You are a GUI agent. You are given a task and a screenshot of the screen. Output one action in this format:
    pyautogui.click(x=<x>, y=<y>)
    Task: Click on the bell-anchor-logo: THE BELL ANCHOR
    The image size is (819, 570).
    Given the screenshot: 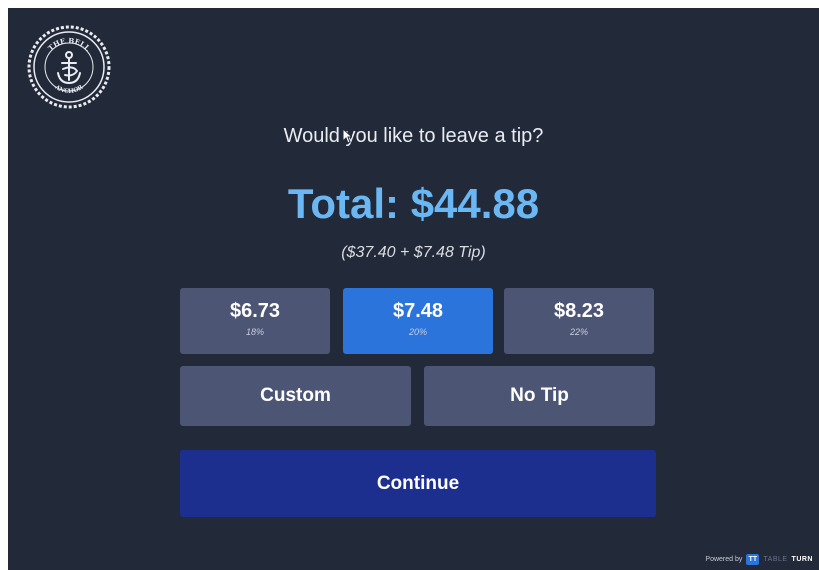 What is the action you would take?
    pyautogui.click(x=69, y=67)
    